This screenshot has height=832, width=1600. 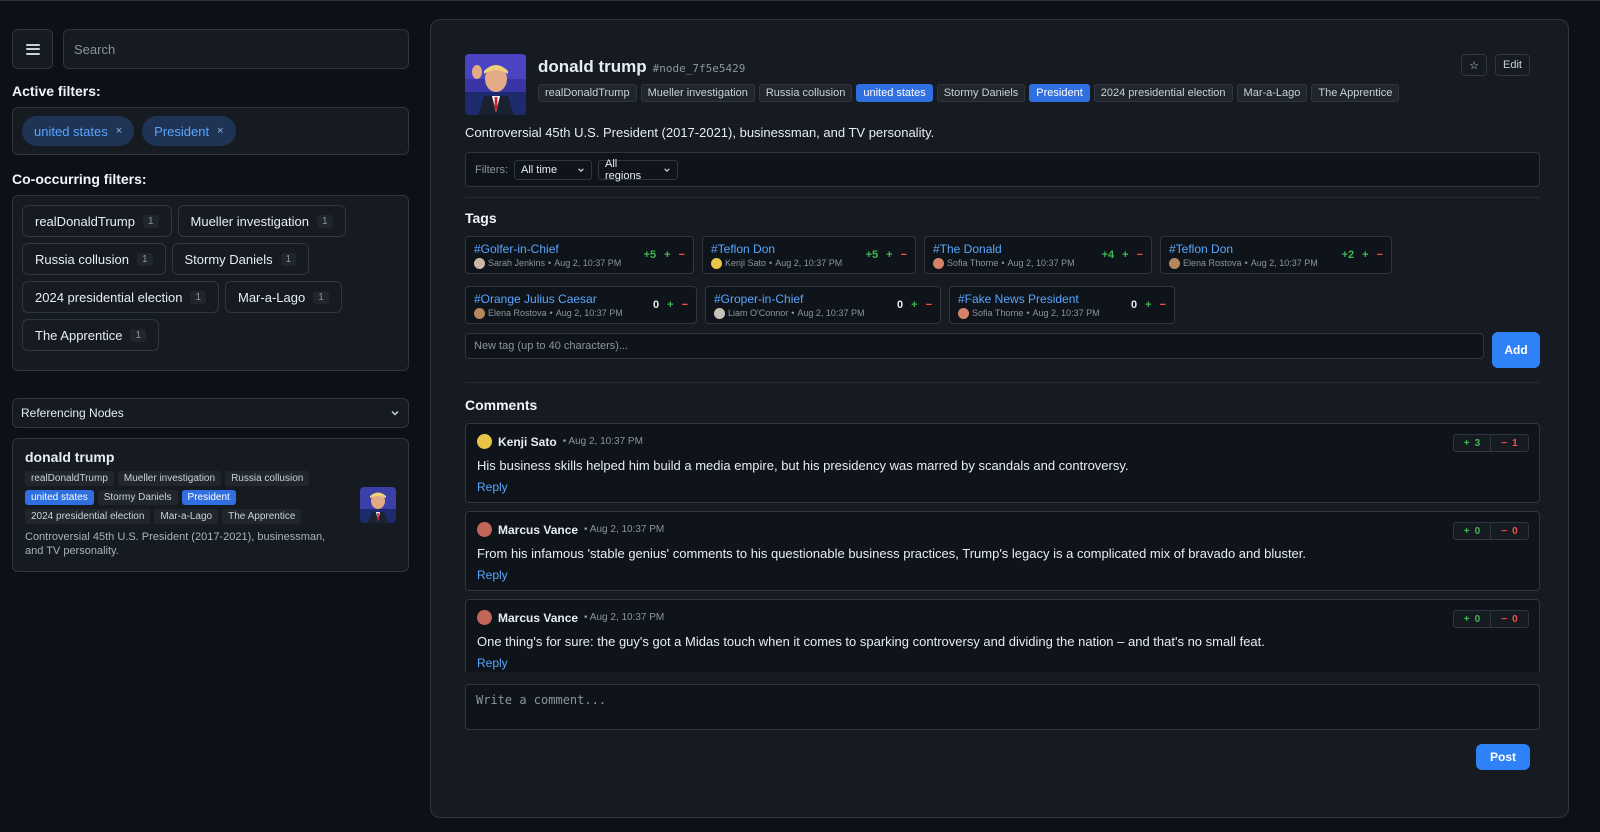 I want to click on star-button: ☆, so click(x=1474, y=65).